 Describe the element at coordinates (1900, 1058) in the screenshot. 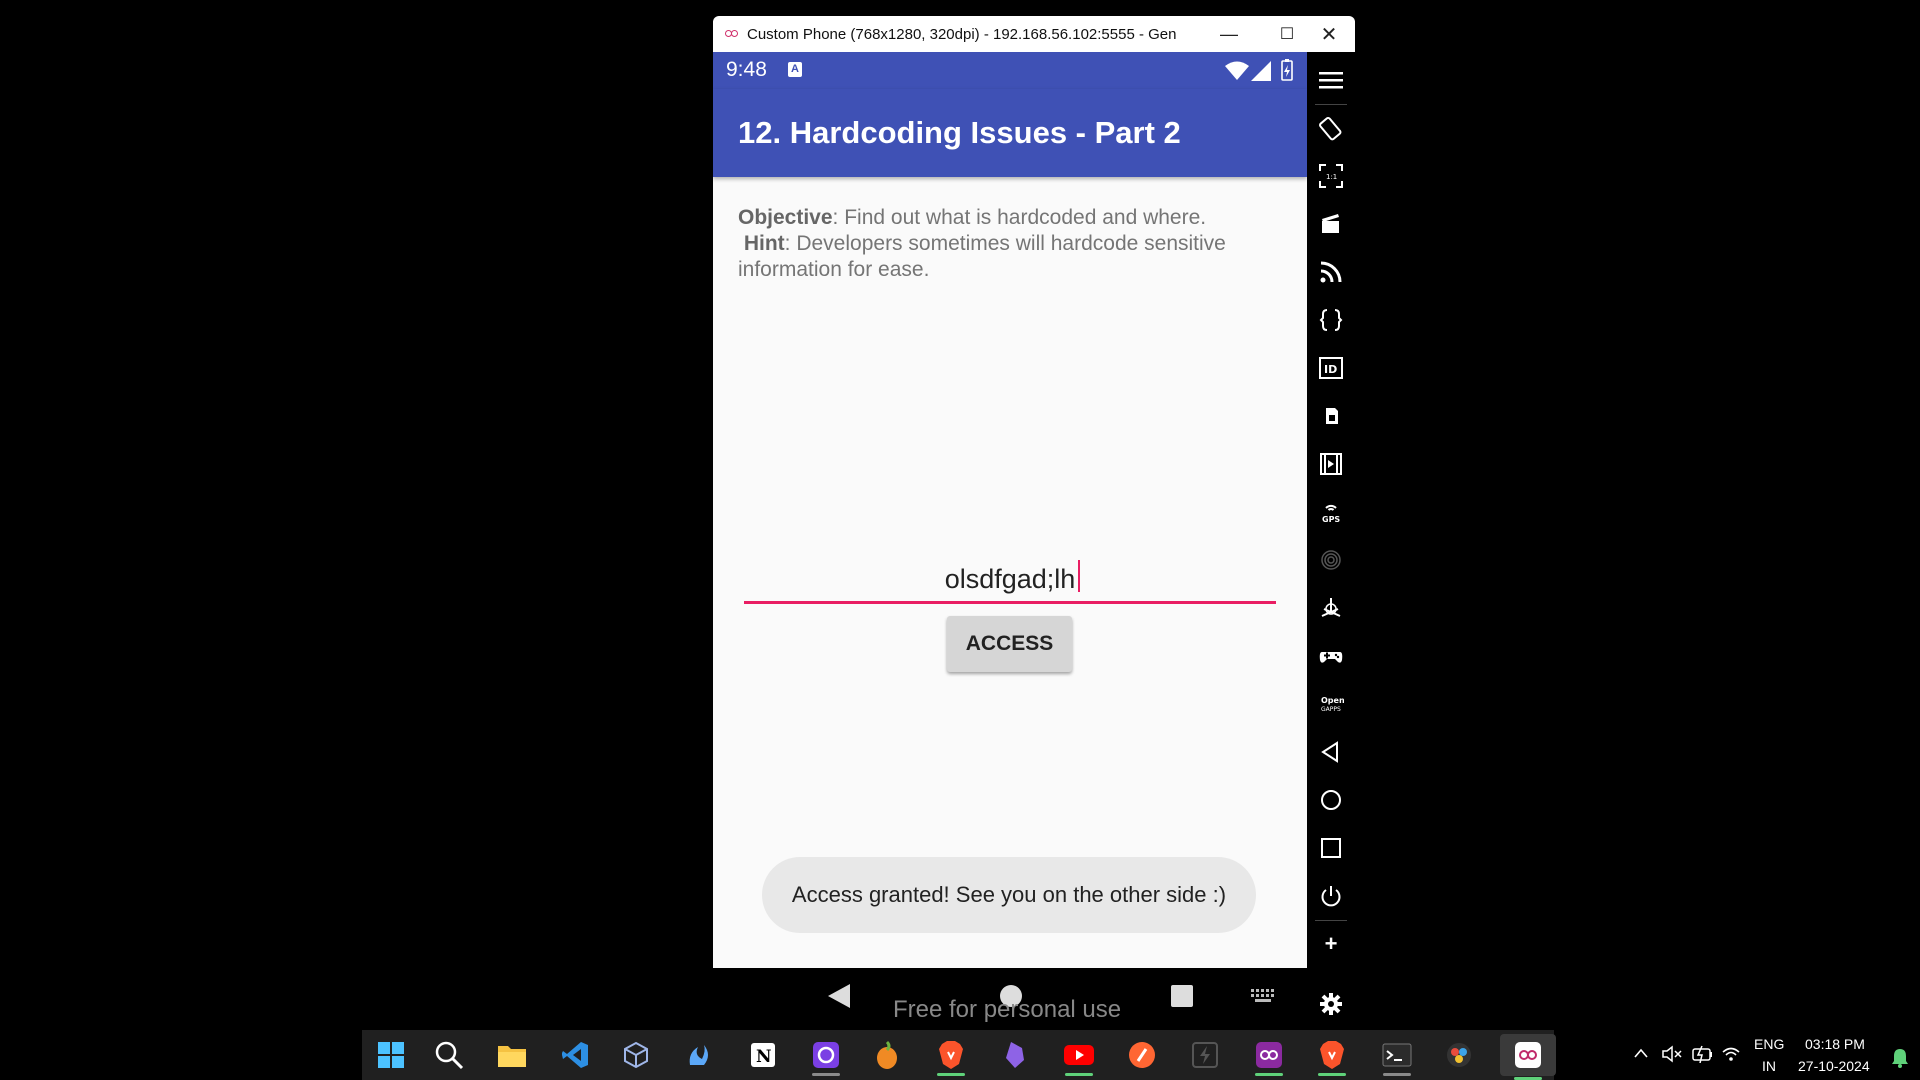

I see `notification-bell-icon` at that location.